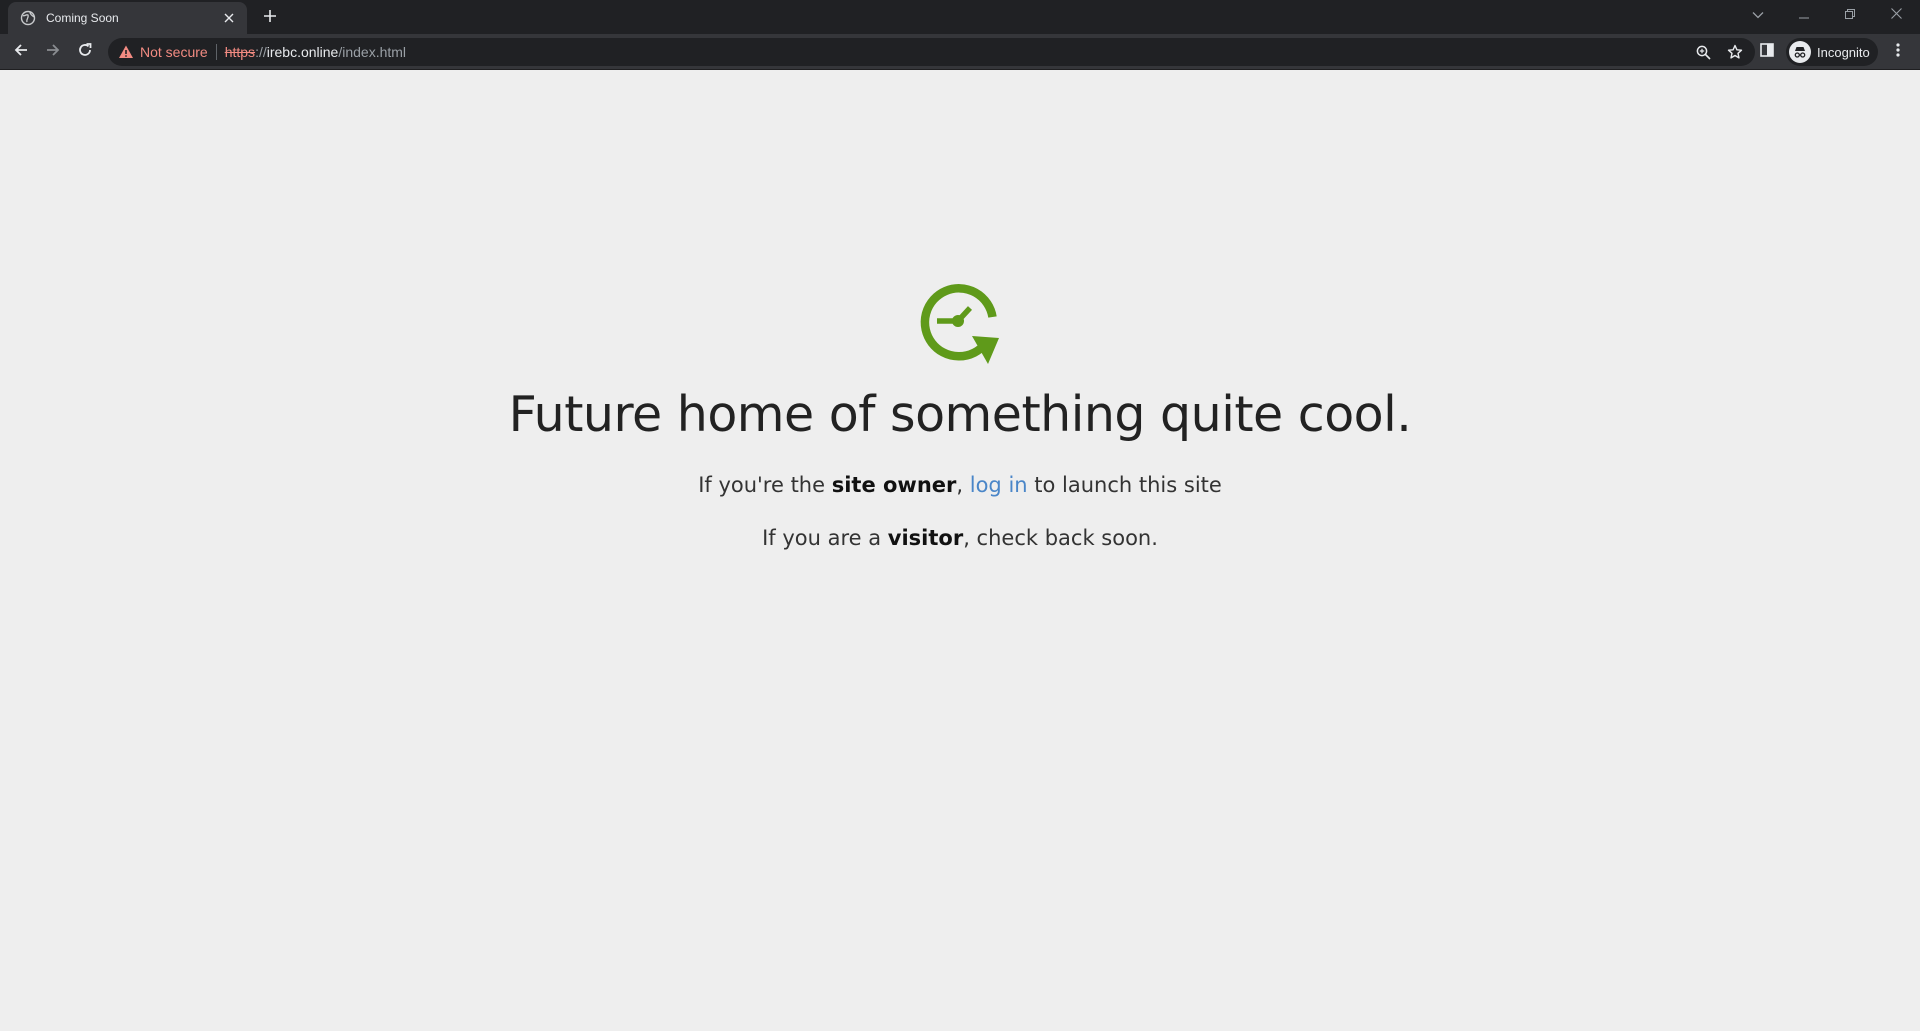 Image resolution: width=1920 pixels, height=1031 pixels. What do you see at coordinates (999, 485) in the screenshot?
I see `log-in-link: log in` at bounding box center [999, 485].